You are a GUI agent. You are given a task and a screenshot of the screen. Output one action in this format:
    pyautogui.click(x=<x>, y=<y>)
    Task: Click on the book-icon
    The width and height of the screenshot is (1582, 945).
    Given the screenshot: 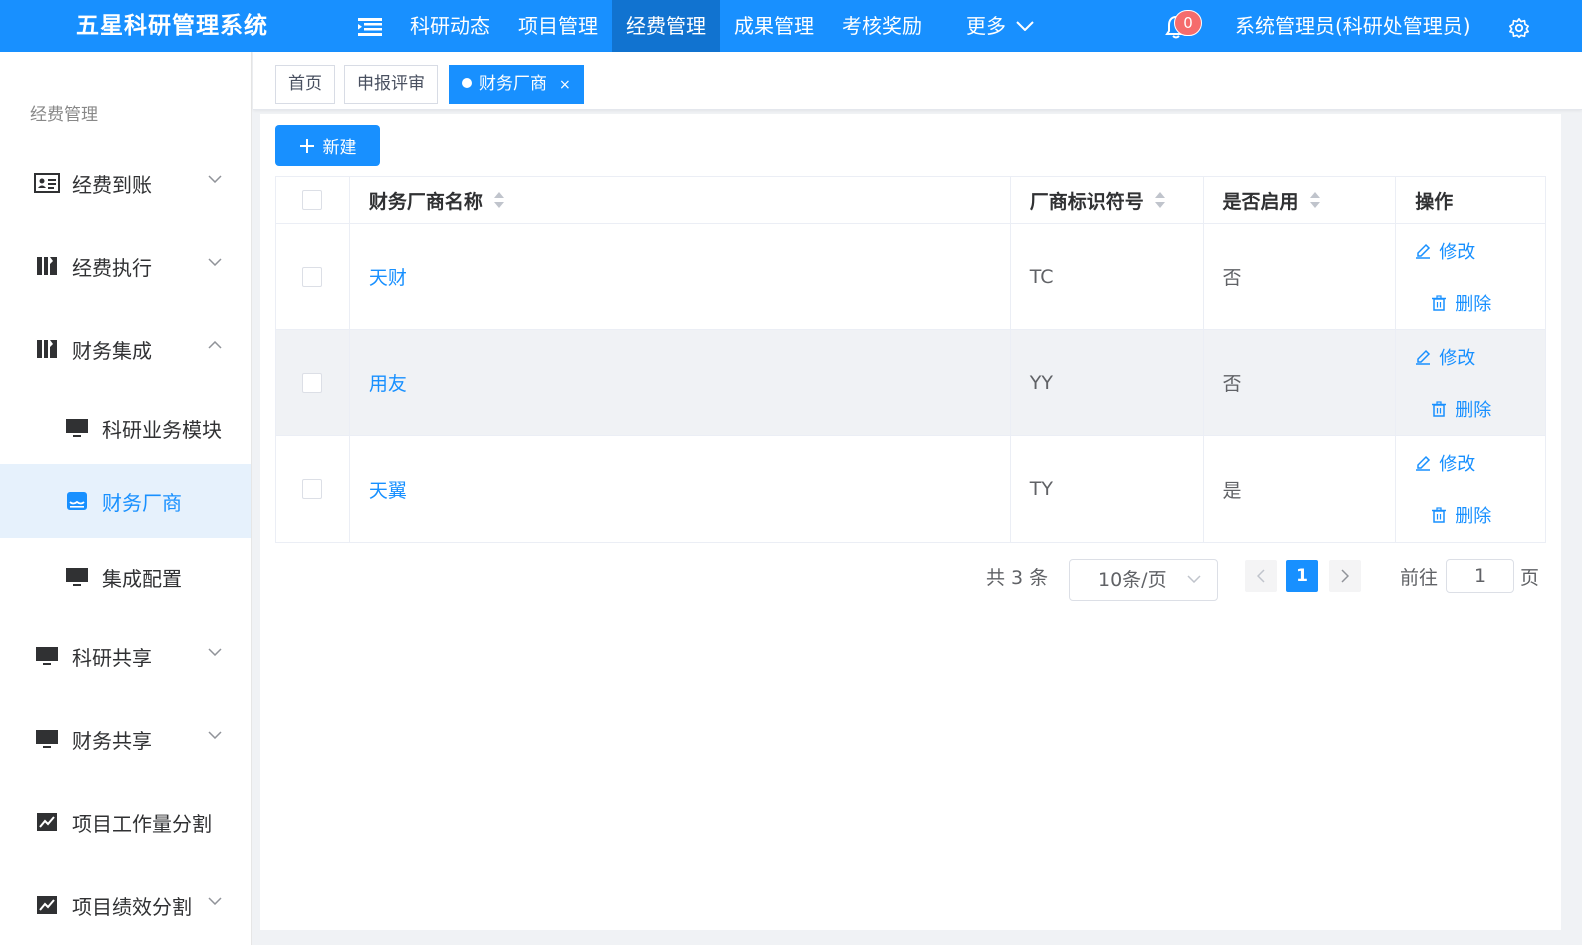 What is the action you would take?
    pyautogui.click(x=47, y=266)
    